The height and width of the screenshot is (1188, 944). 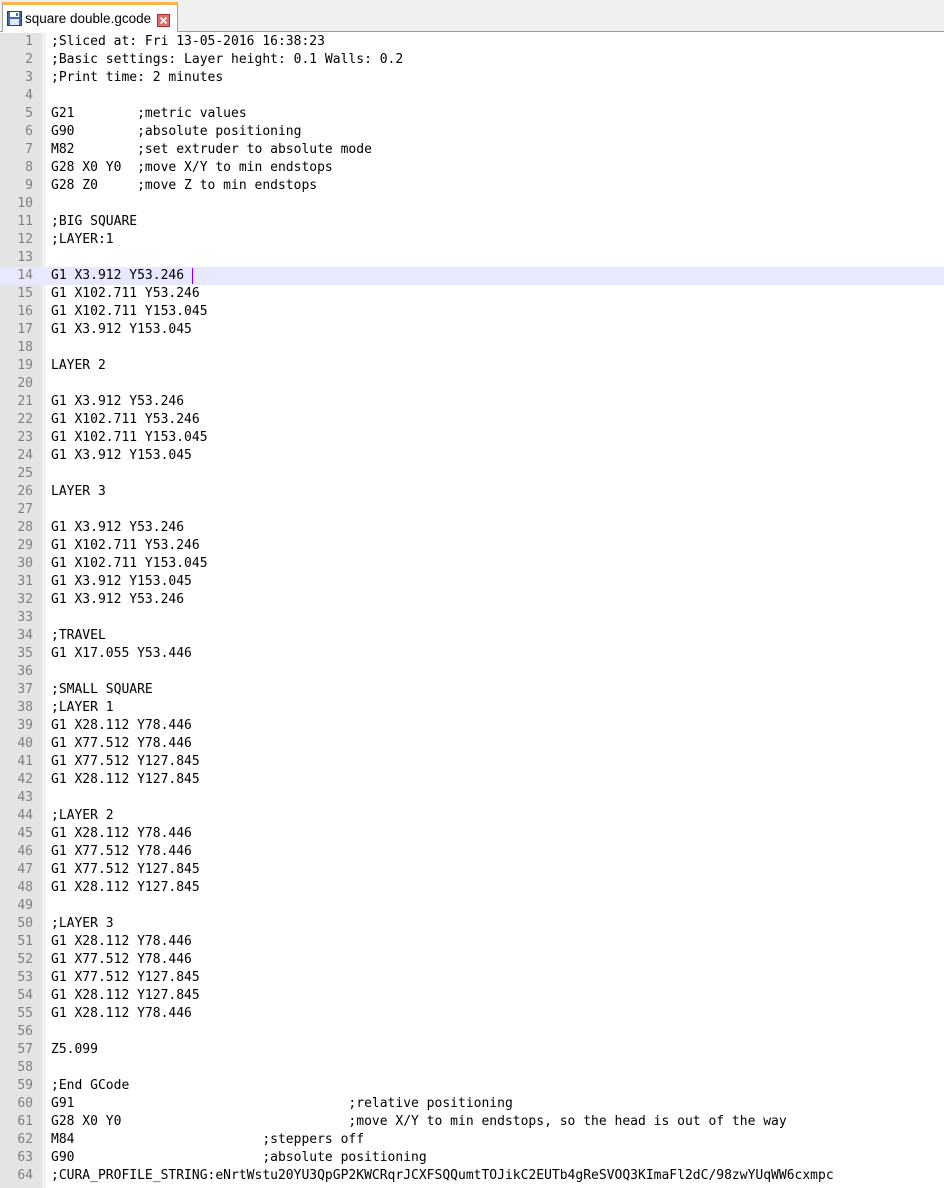 What do you see at coordinates (472, 654) in the screenshot?
I see `code-line: 35 G1 X17.055 Y53.446` at bounding box center [472, 654].